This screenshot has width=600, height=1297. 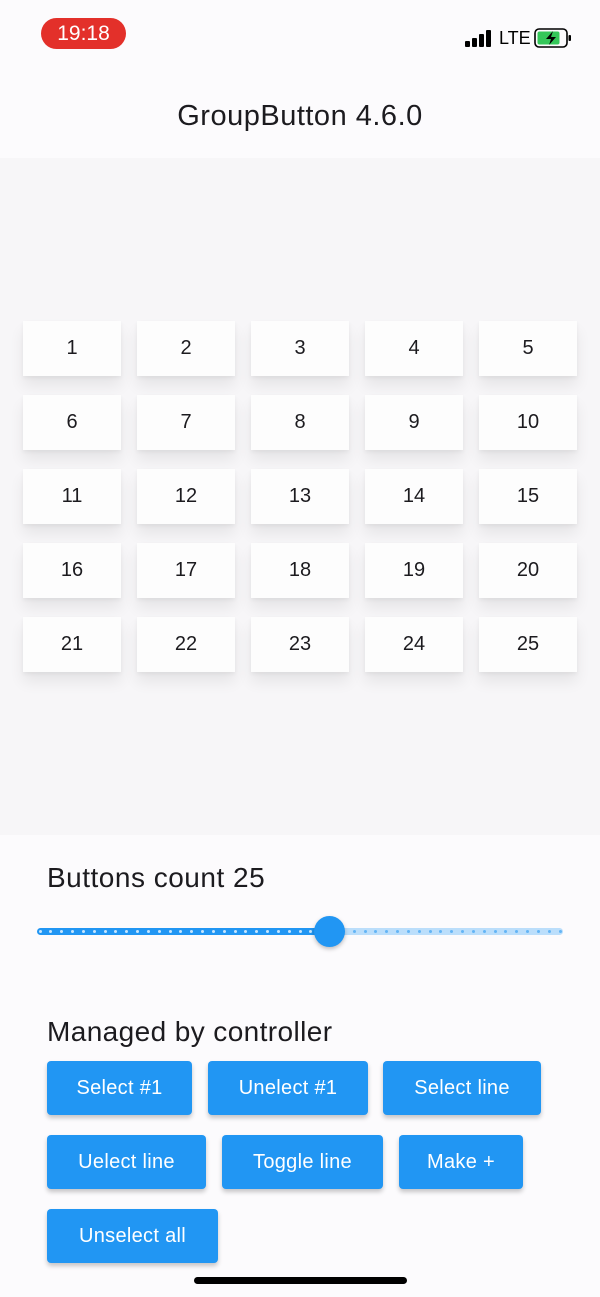 What do you see at coordinates (300, 570) in the screenshot?
I see `group-button: 18` at bounding box center [300, 570].